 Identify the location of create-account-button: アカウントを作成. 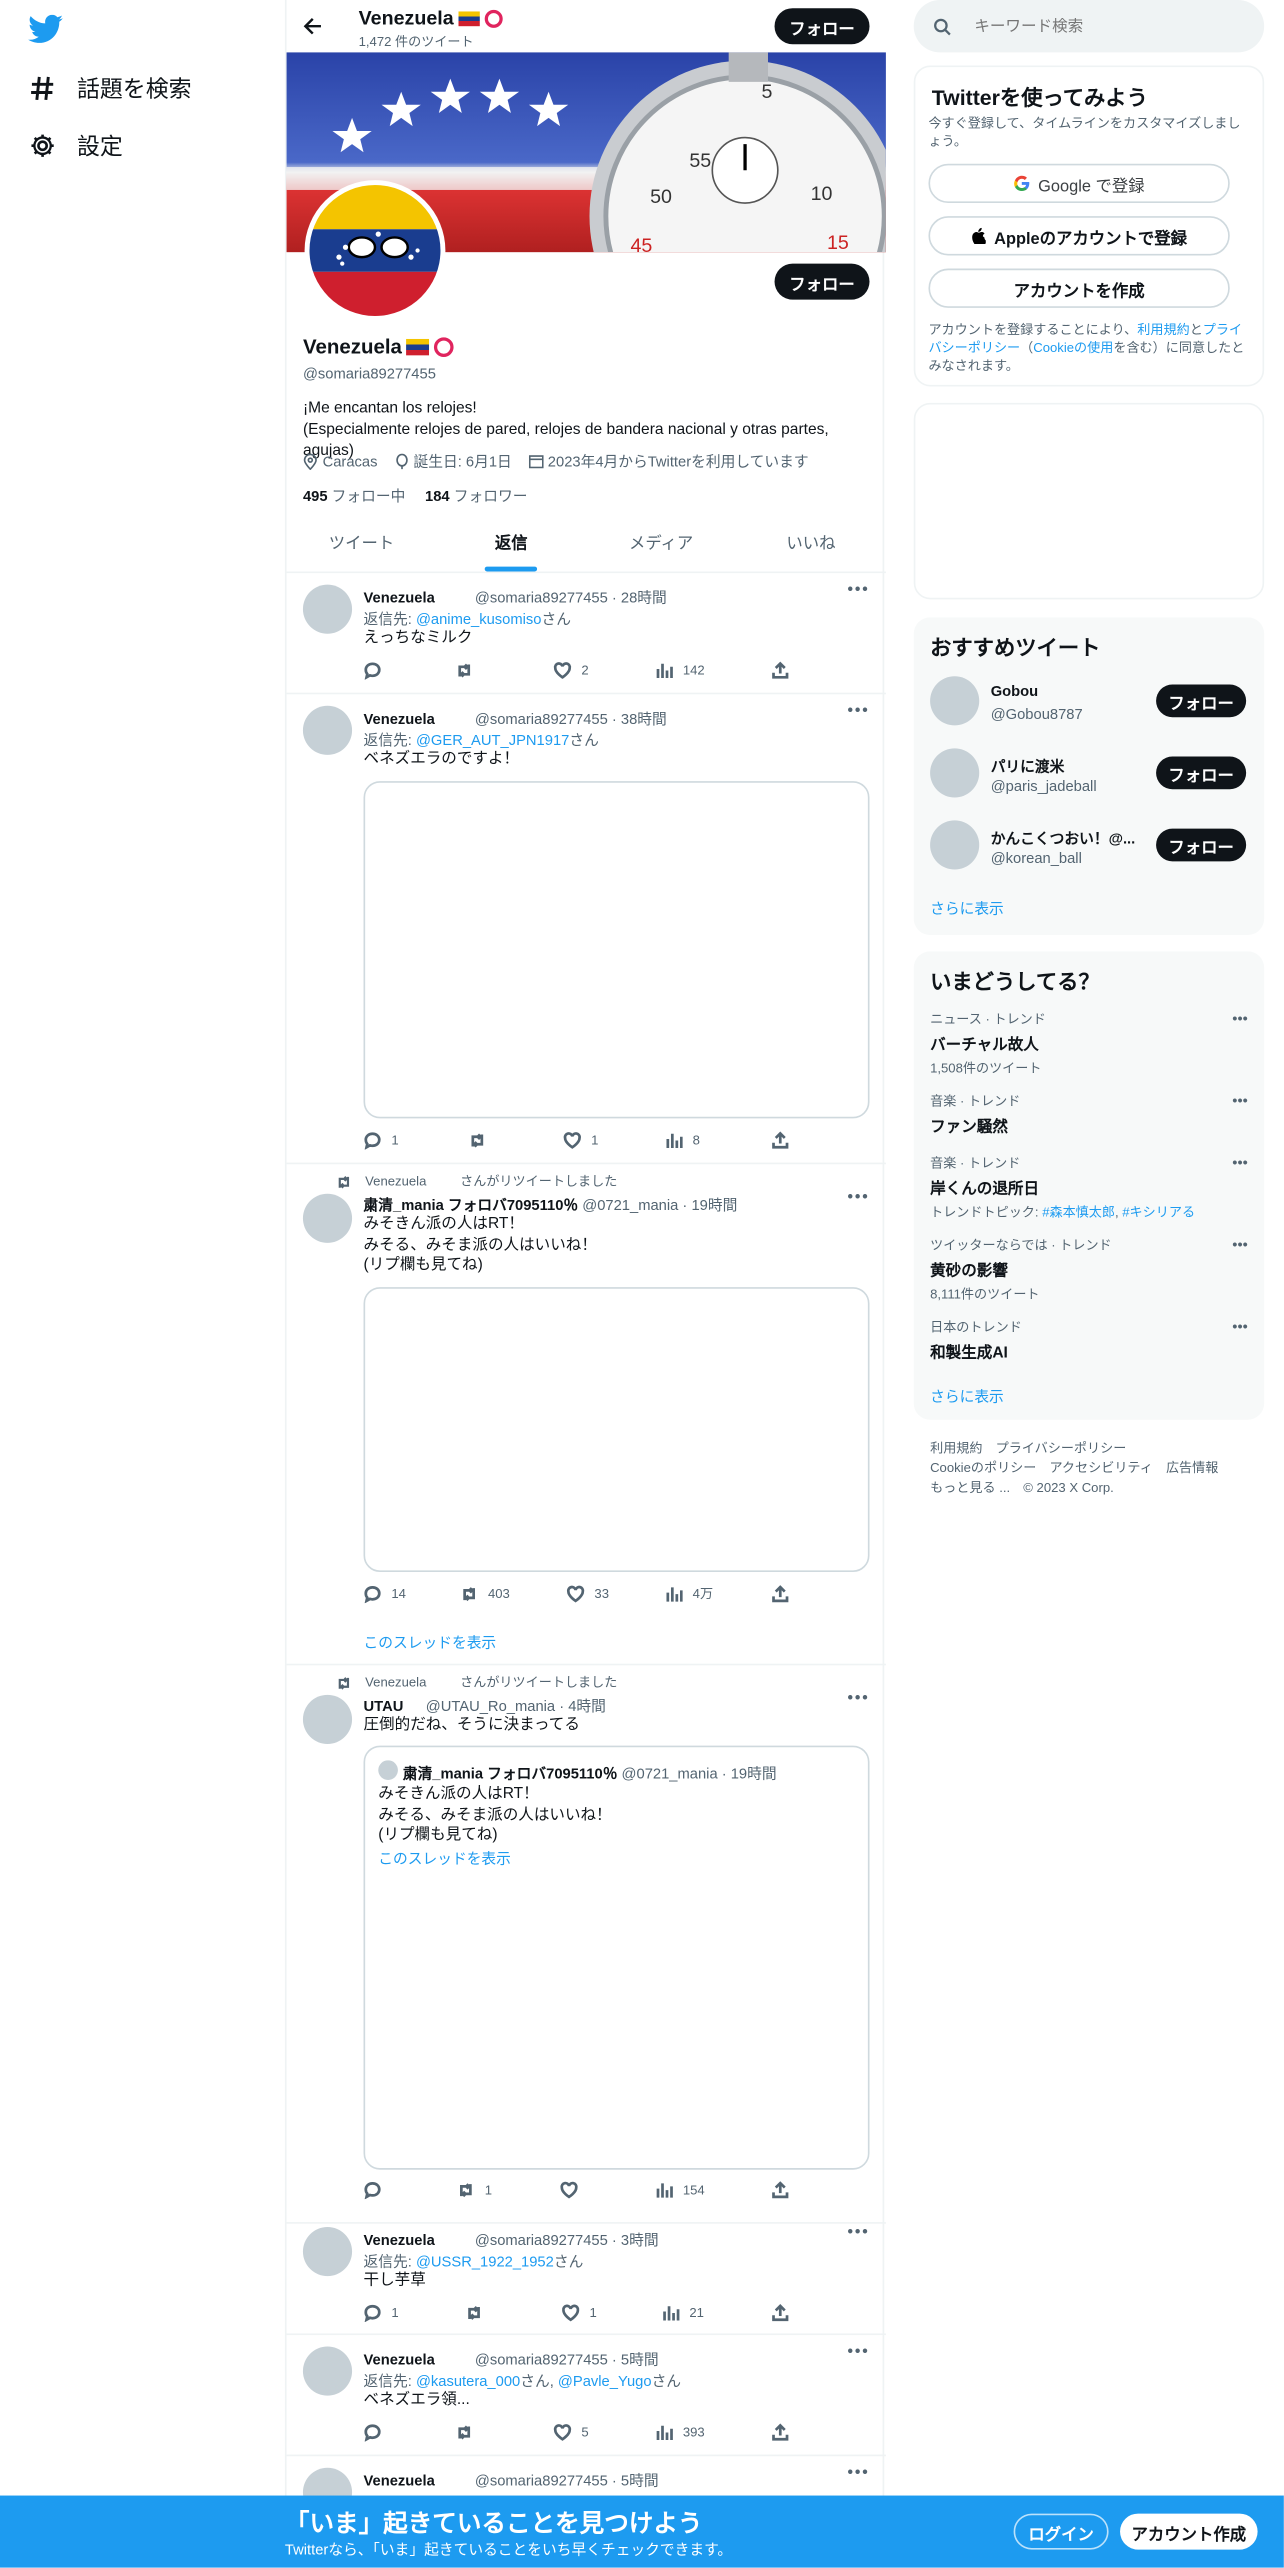
(1079, 288).